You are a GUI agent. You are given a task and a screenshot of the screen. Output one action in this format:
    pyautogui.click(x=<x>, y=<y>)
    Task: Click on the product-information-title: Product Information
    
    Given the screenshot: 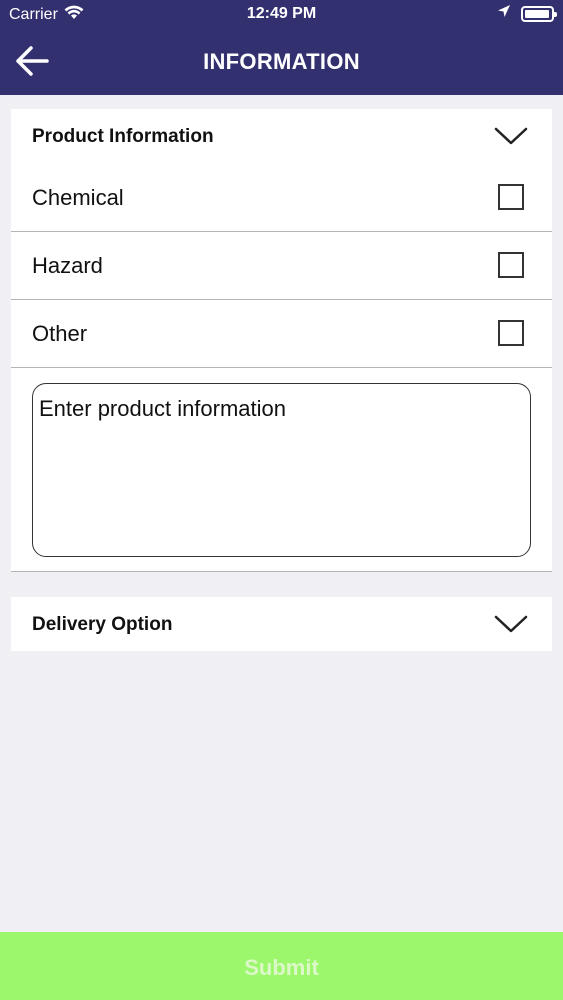 What is the action you would take?
    pyautogui.click(x=123, y=136)
    